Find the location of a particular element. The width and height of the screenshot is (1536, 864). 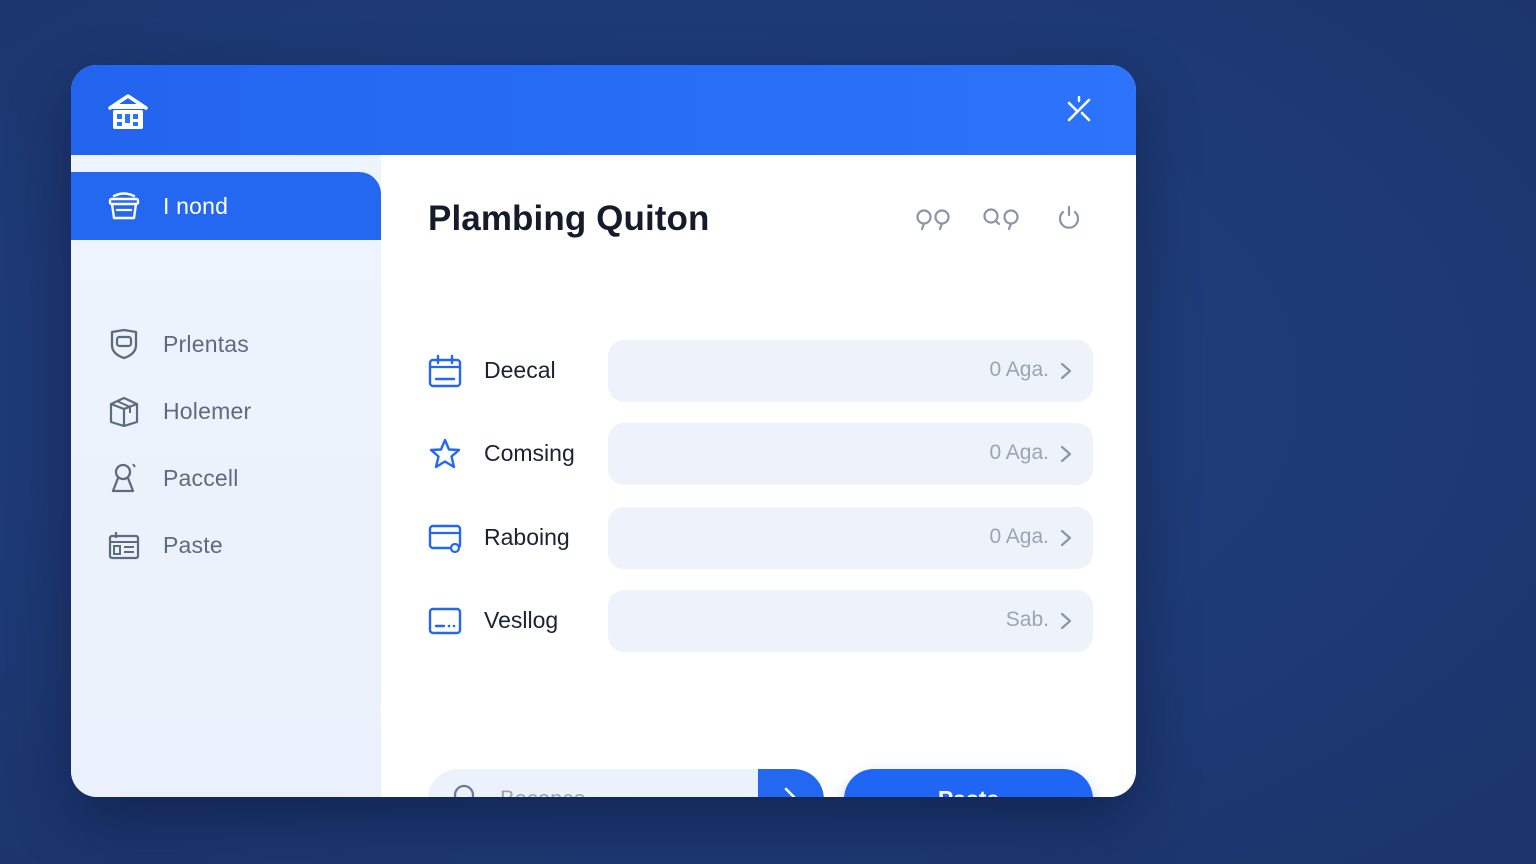

list-item: Deecal 0 Aga. is located at coordinates (760, 371).